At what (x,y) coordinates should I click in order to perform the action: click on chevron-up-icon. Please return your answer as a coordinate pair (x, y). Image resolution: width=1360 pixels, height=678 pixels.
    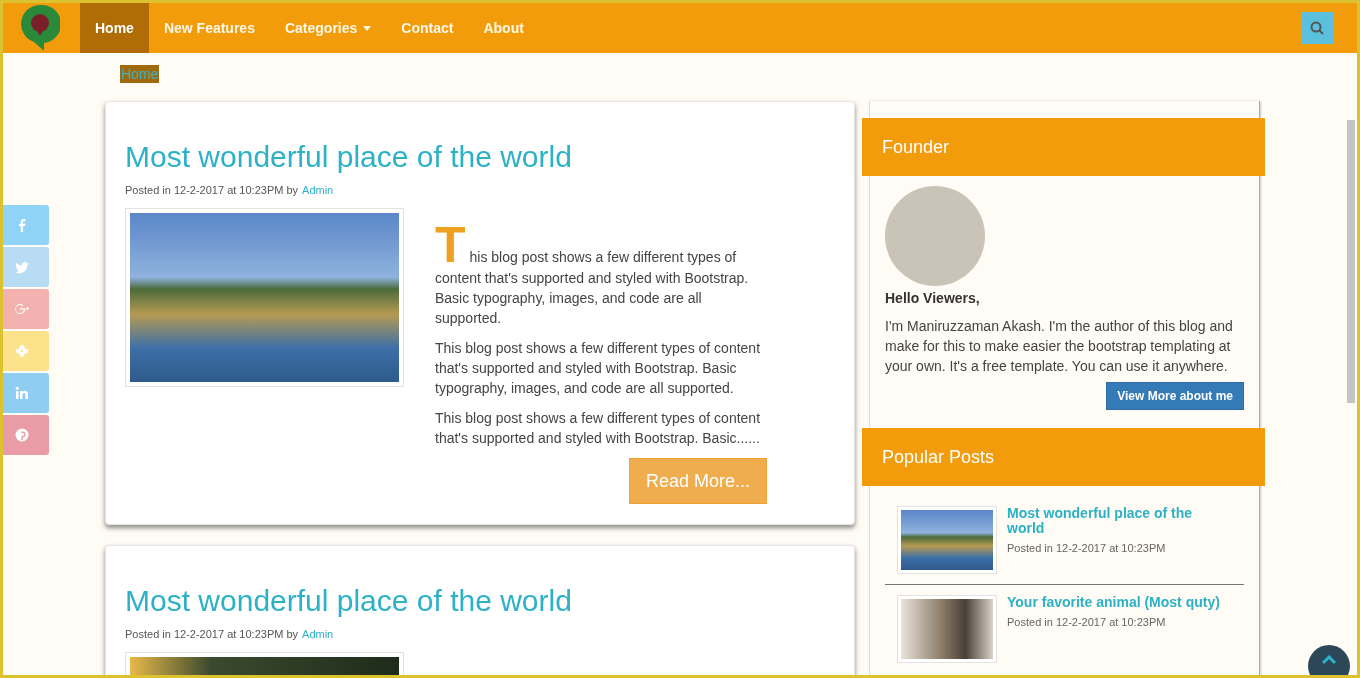
    Looking at the image, I should click on (1329, 660).